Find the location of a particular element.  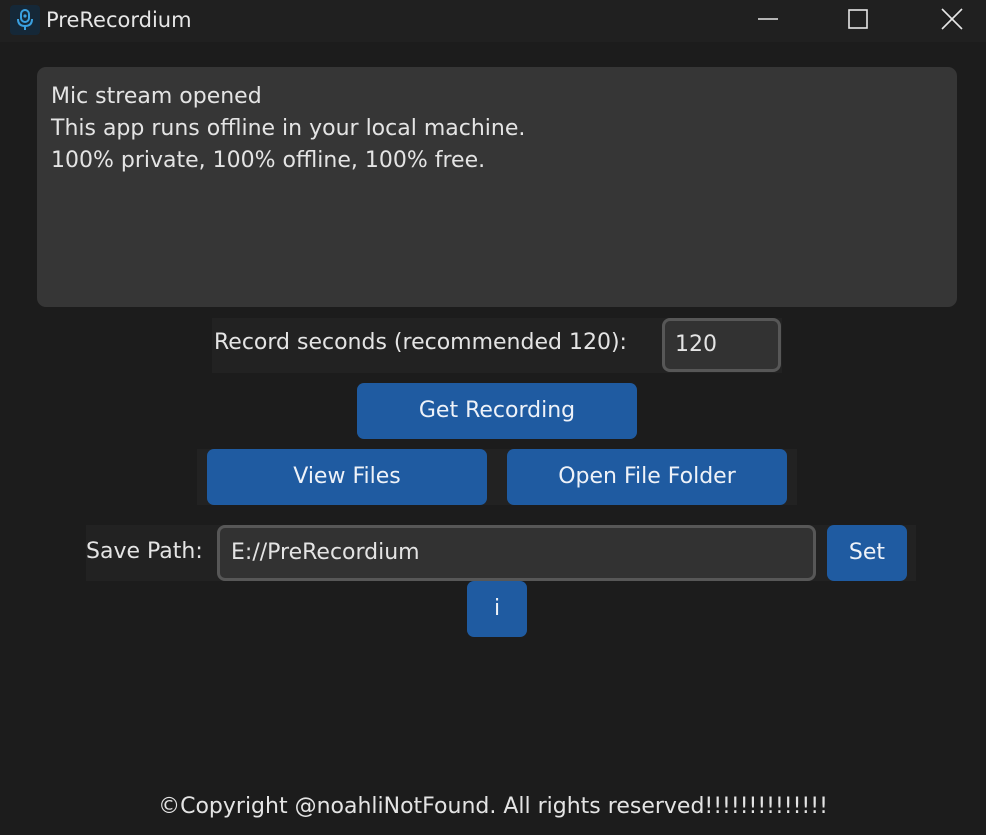

view-files-button: View Files is located at coordinates (347, 477).